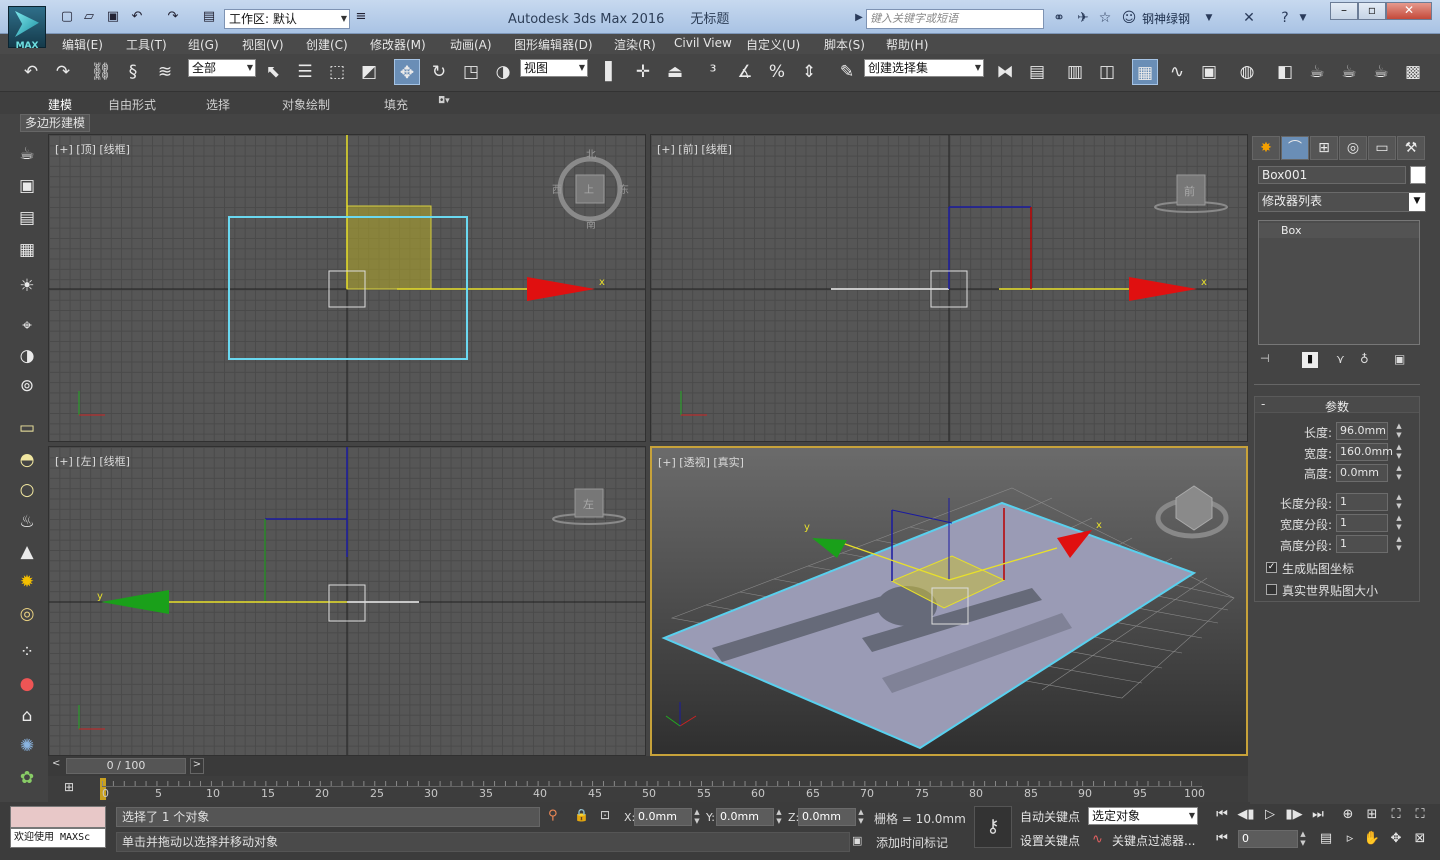  I want to click on previous-frame-icon: ◀▮, so click(1246, 815).